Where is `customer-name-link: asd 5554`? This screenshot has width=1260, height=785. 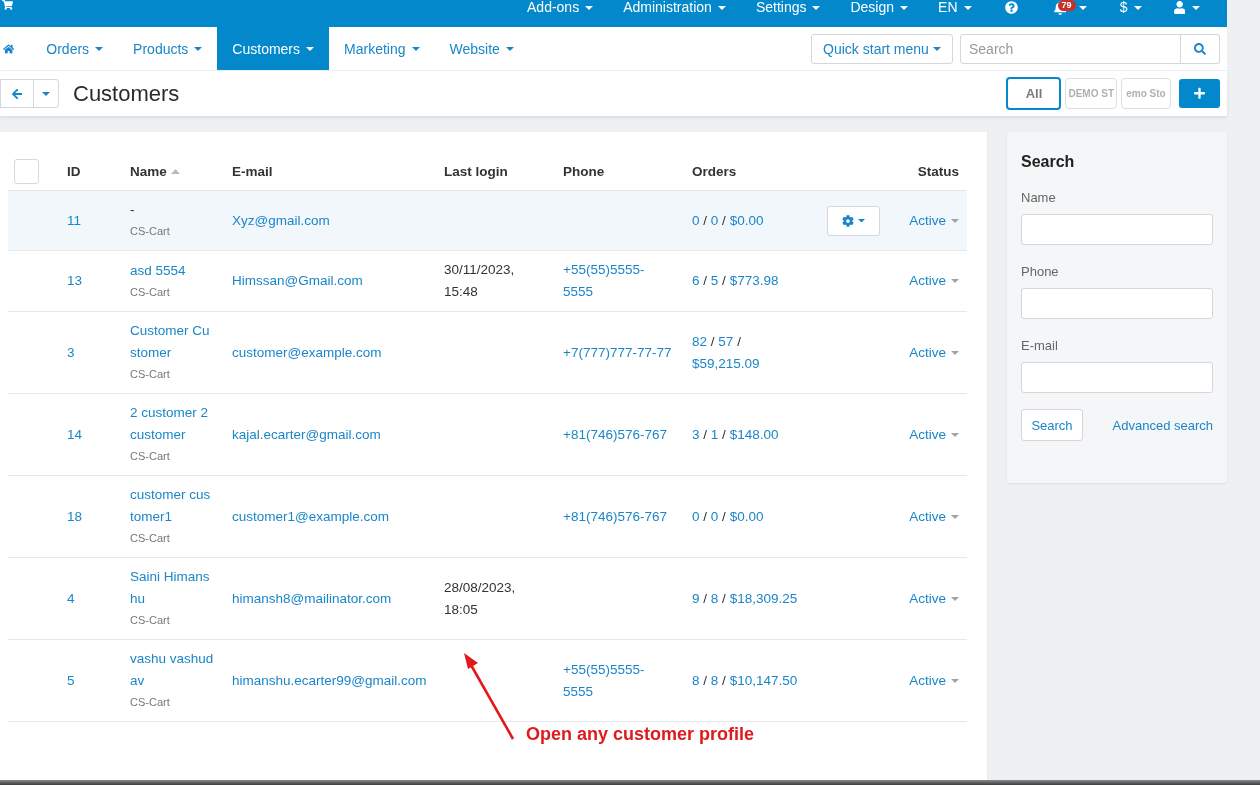
customer-name-link: asd 5554 is located at coordinates (158, 270).